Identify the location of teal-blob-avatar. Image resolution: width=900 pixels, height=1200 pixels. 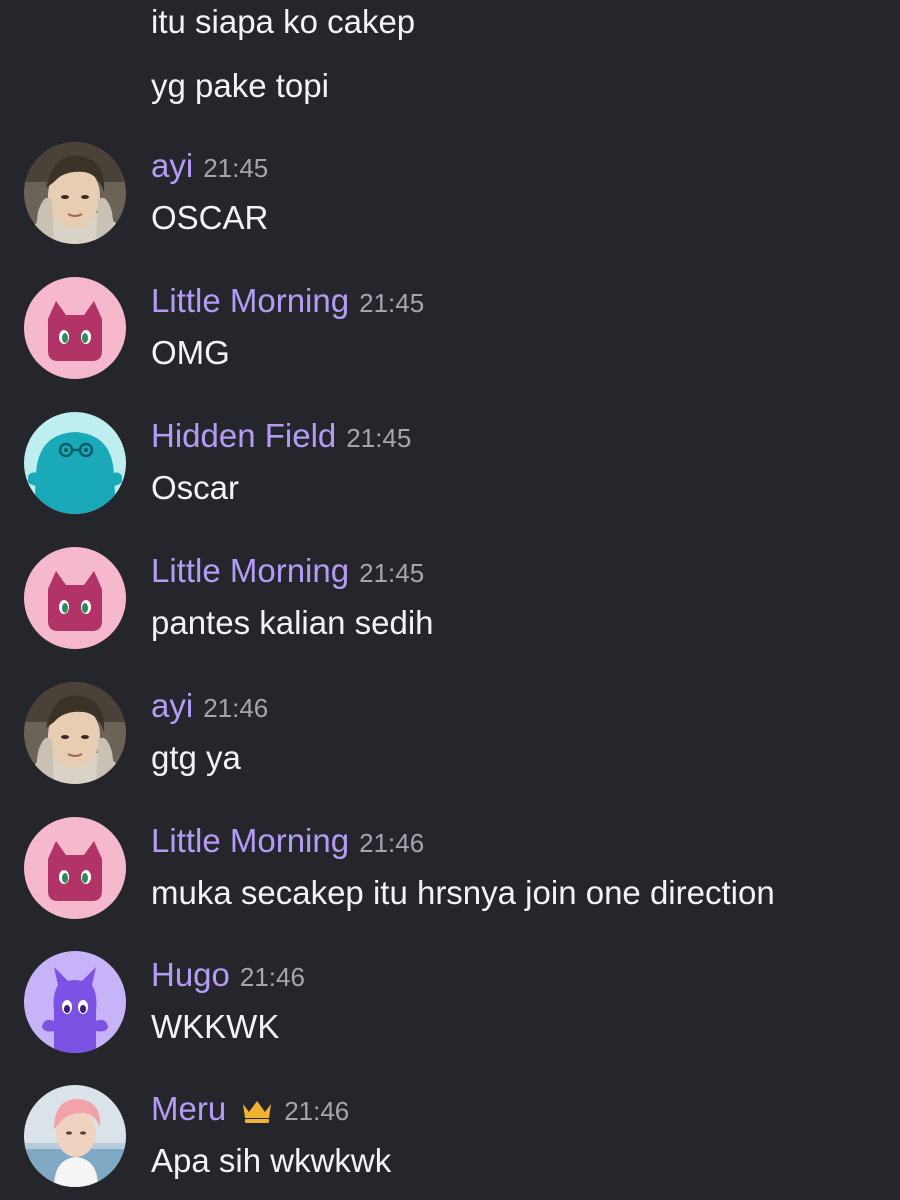
(75, 463).